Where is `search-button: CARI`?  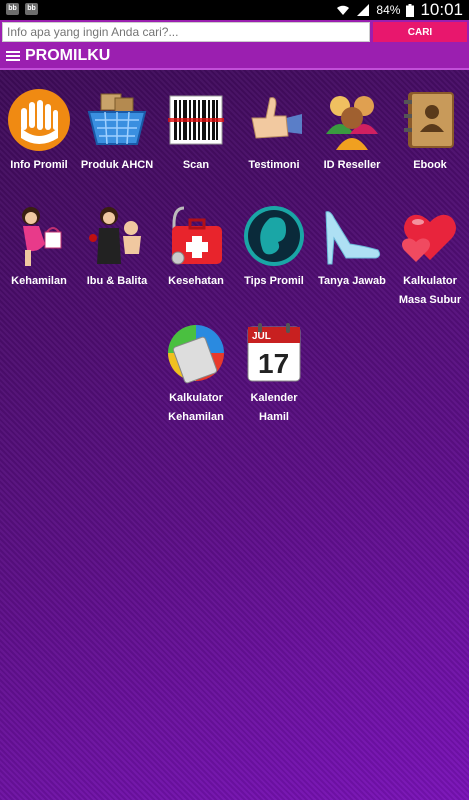
search-button: CARI is located at coordinates (420, 32).